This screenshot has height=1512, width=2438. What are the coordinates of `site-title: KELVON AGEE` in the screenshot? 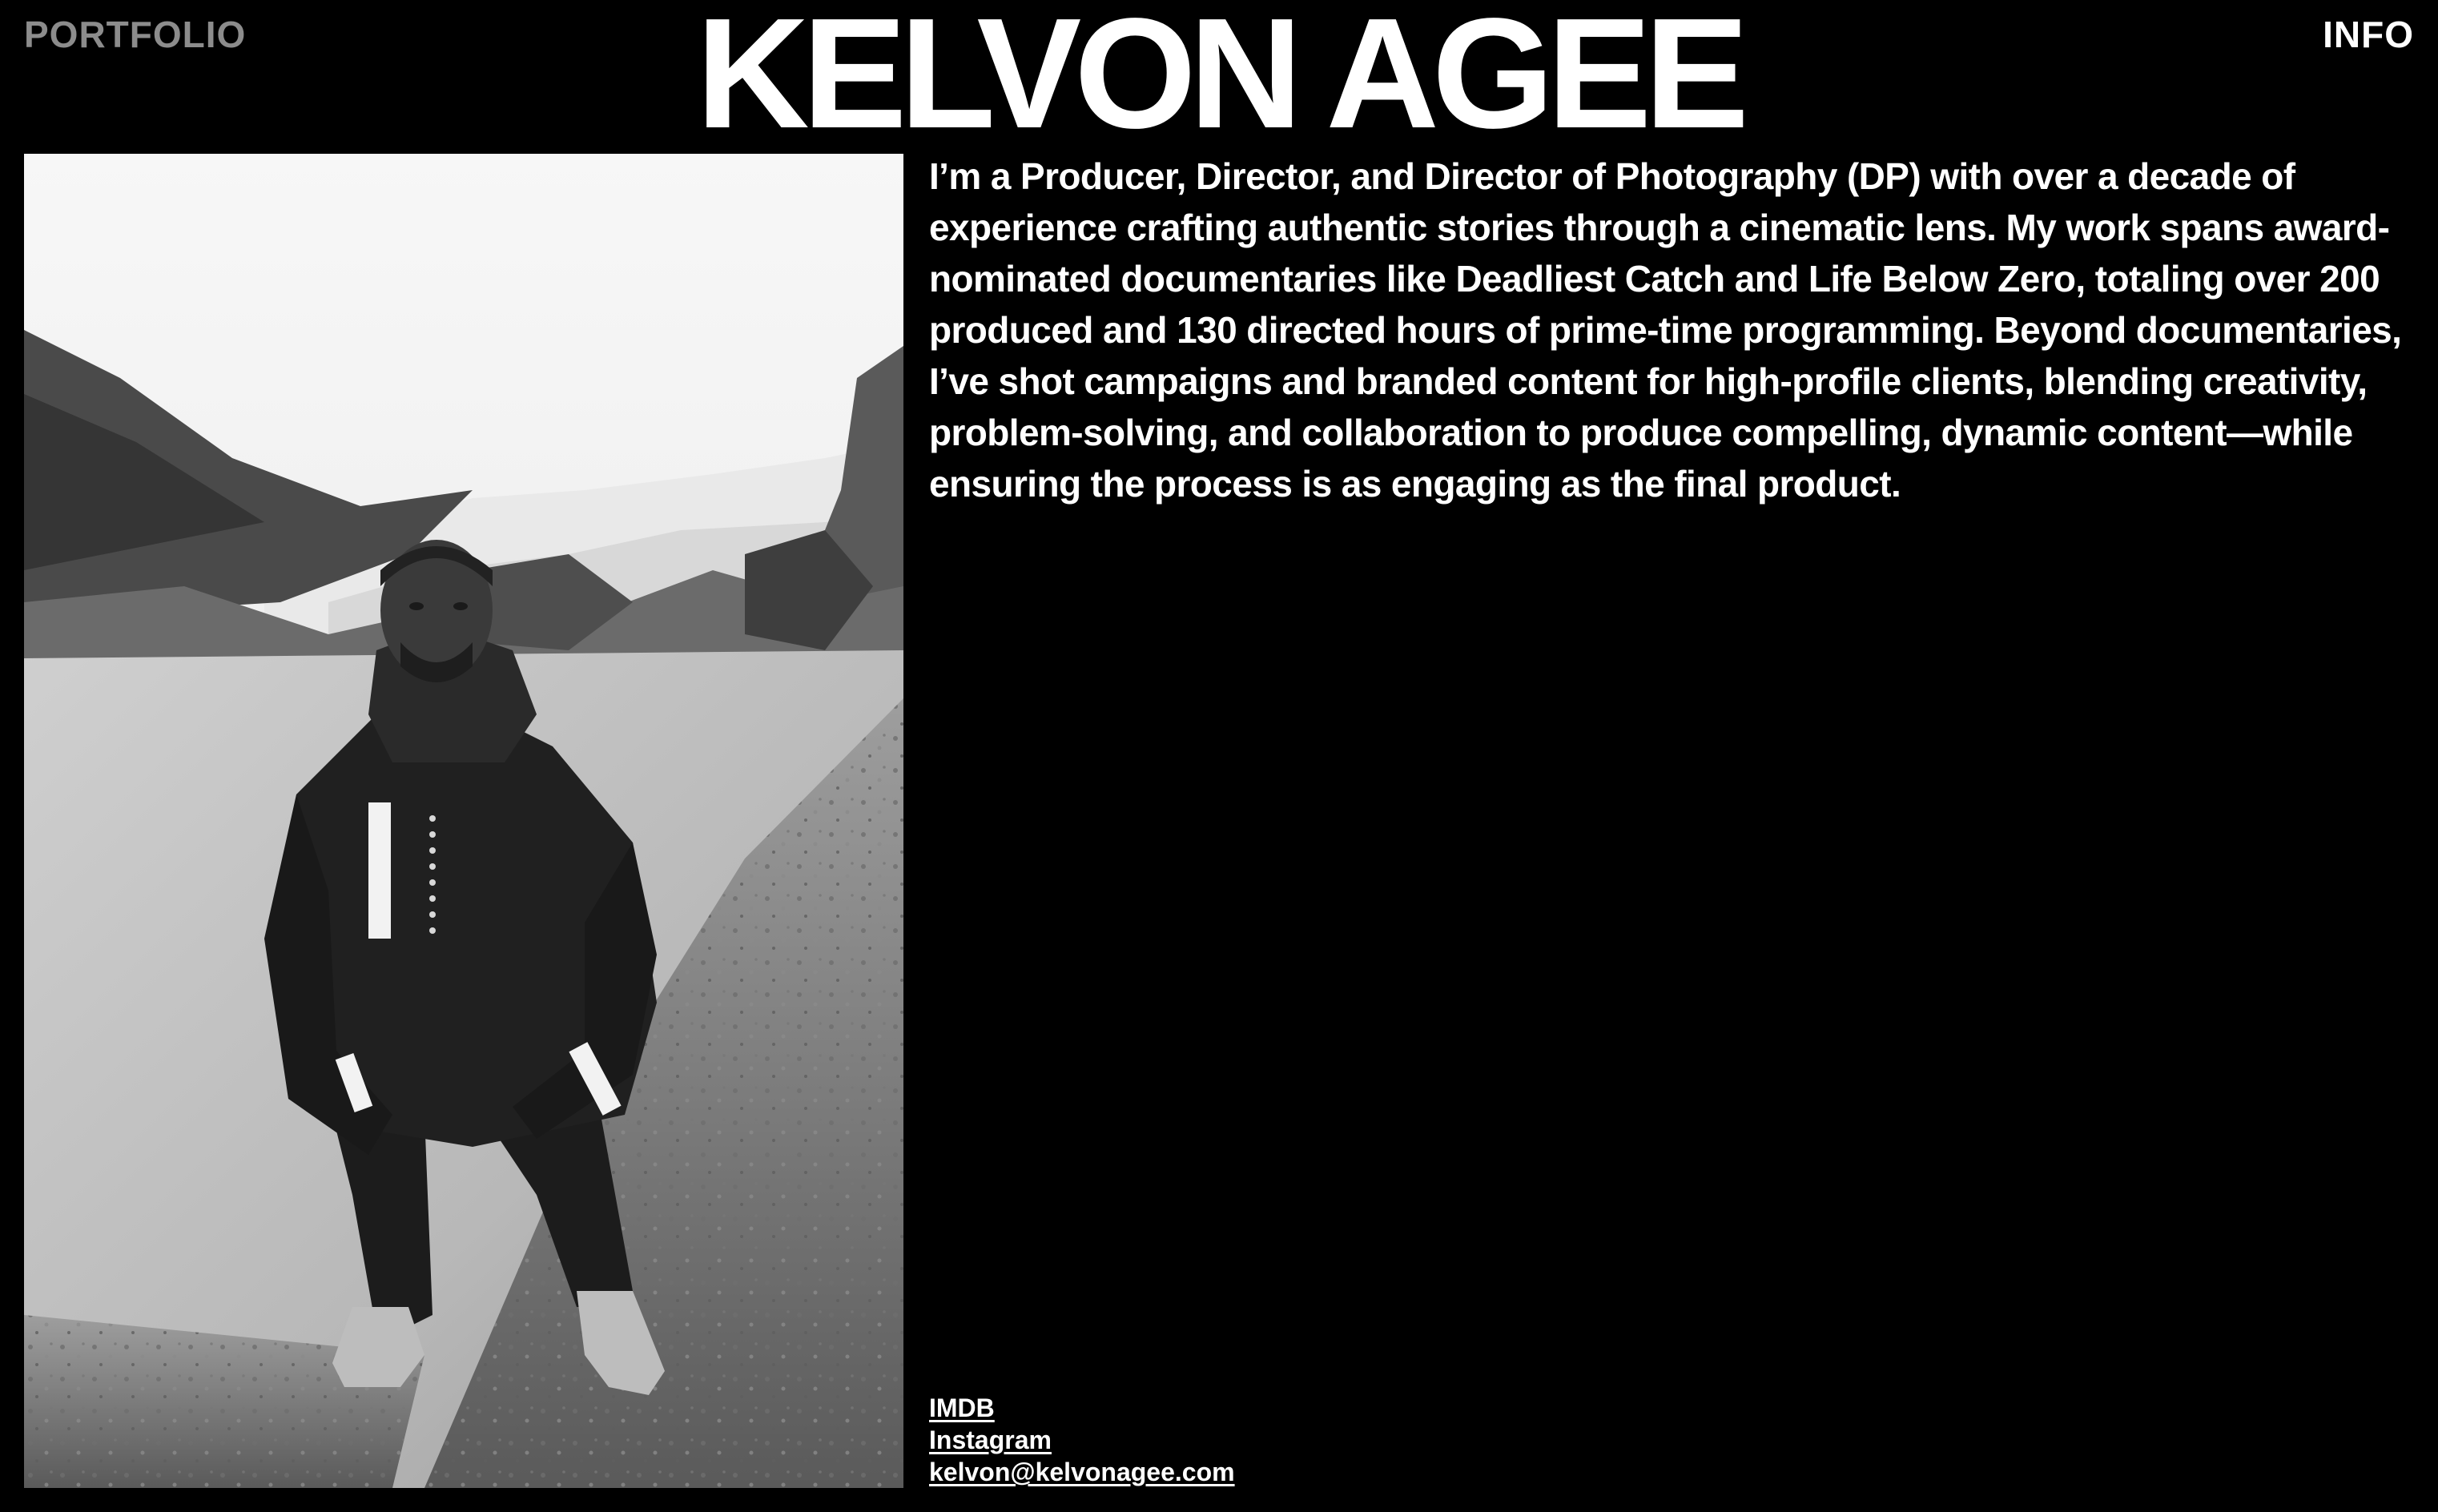 It's located at (1222, 80).